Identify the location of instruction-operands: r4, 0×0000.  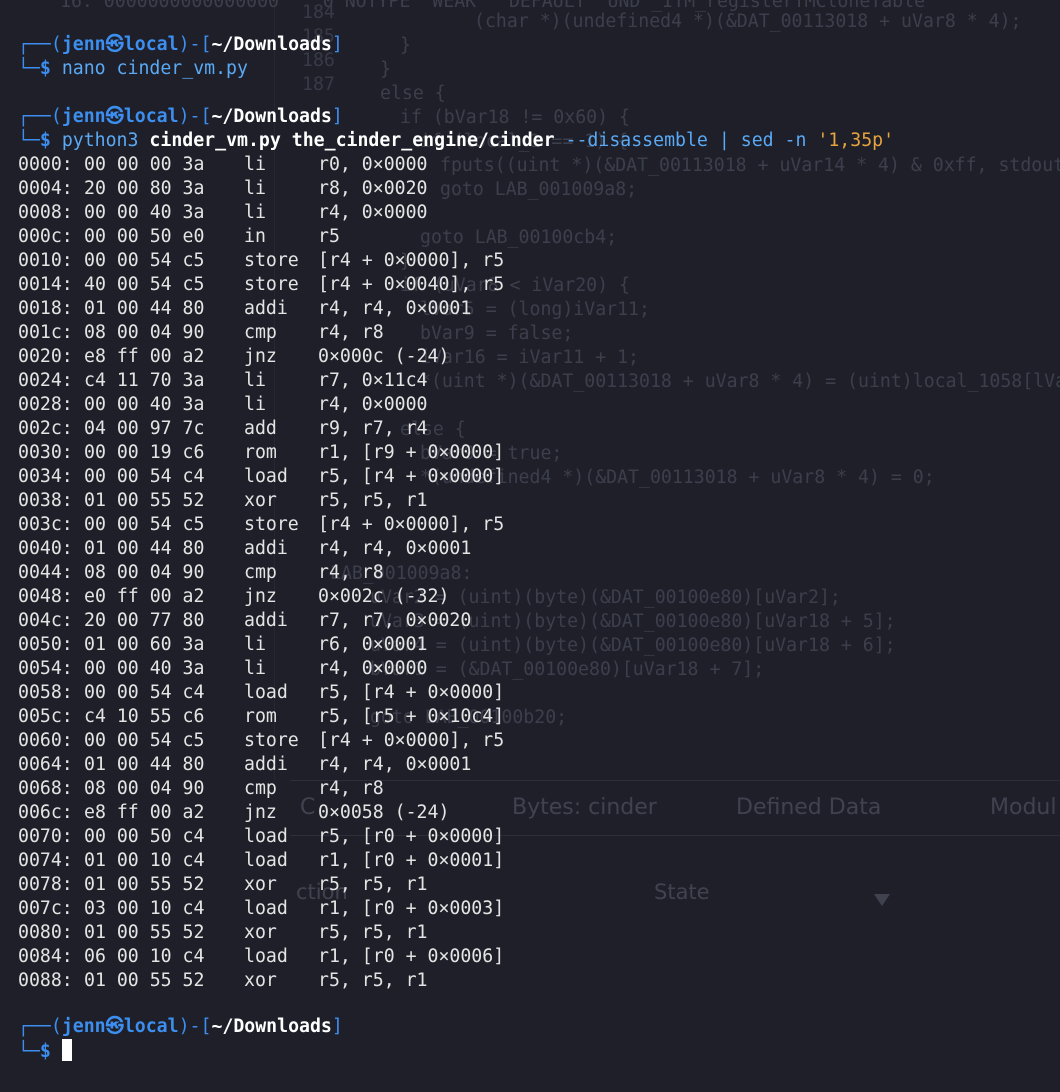
(373, 668).